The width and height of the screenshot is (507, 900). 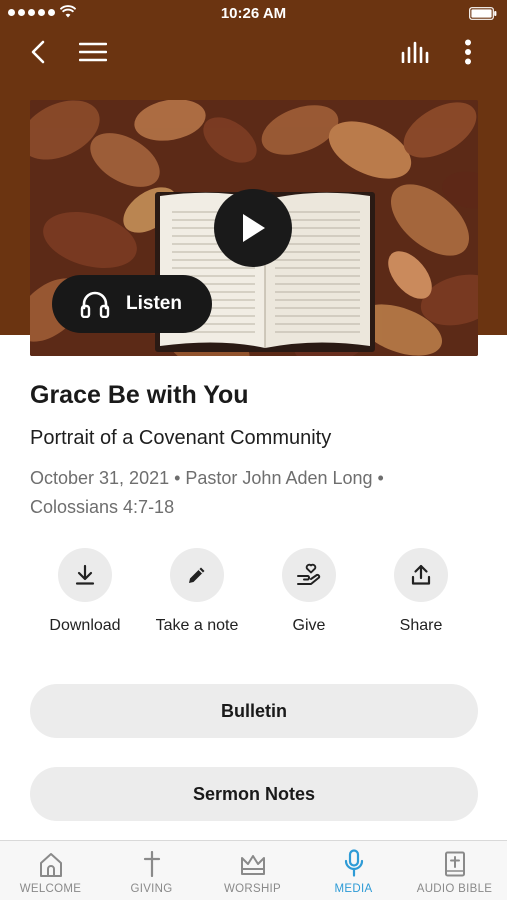 What do you see at coordinates (309, 625) in the screenshot?
I see `give-label: Give` at bounding box center [309, 625].